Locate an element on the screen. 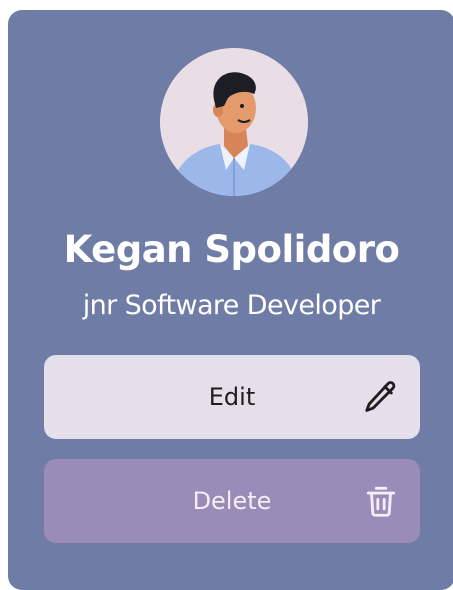  avatar is located at coordinates (234, 122).